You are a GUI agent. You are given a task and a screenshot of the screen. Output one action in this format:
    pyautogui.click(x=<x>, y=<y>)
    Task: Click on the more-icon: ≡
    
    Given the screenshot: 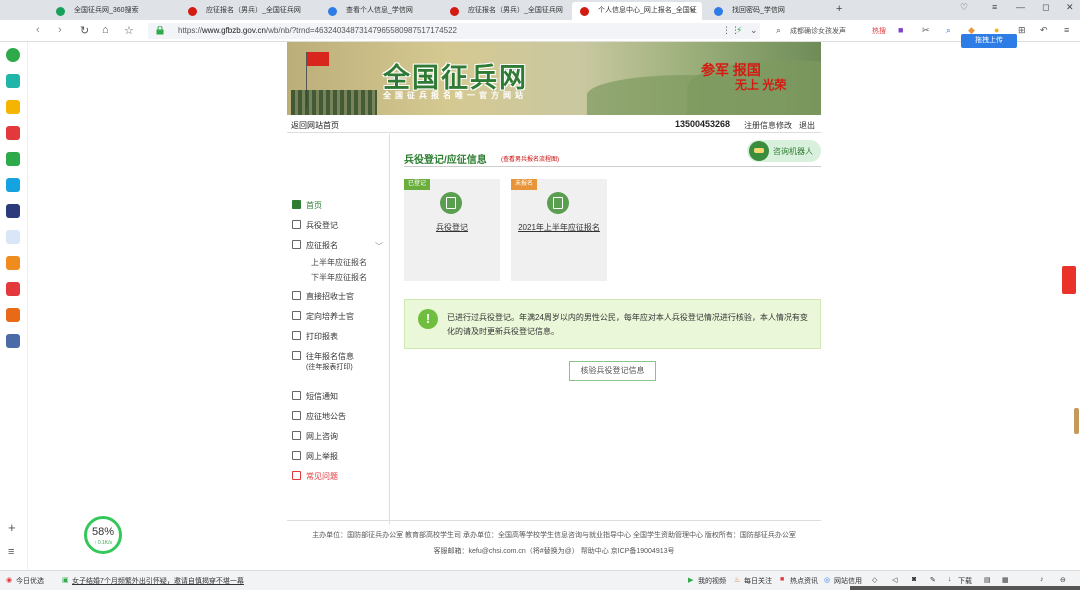 What is the action you would take?
    pyautogui.click(x=1066, y=30)
    